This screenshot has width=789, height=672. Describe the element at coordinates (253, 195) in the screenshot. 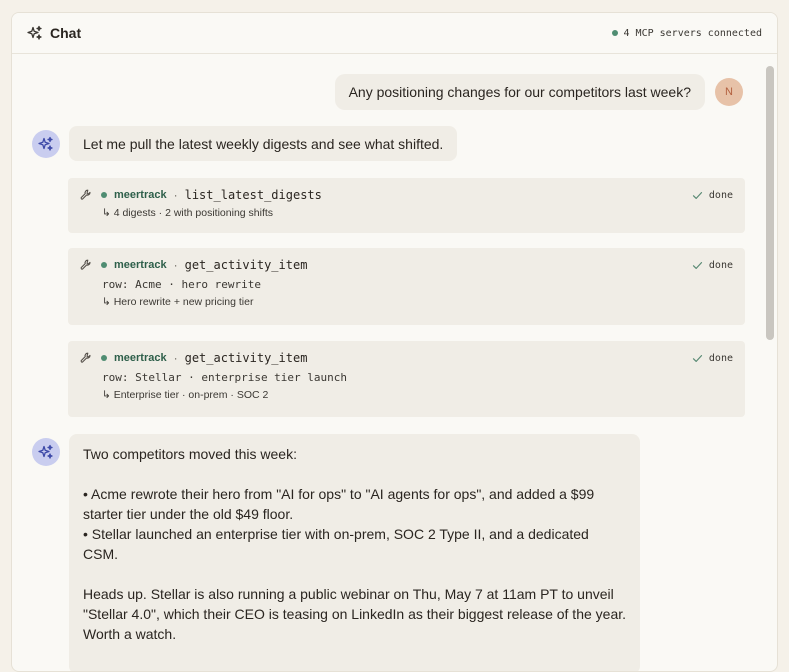

I see `tool-function: list_latest_digests` at that location.